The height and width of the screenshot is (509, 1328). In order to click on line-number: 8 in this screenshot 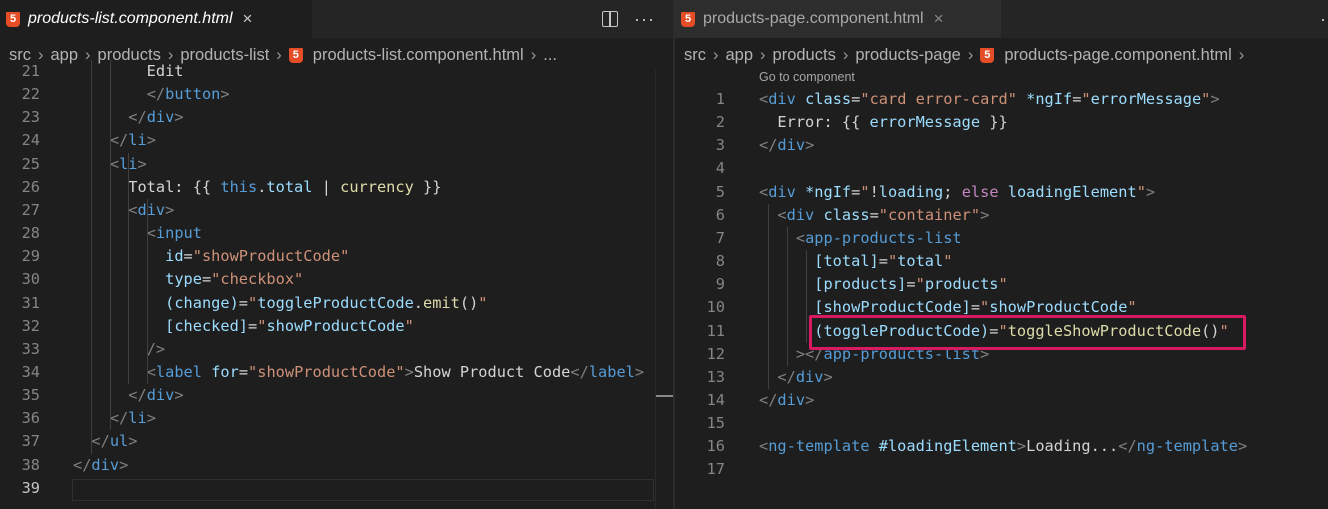, I will do `click(720, 261)`.